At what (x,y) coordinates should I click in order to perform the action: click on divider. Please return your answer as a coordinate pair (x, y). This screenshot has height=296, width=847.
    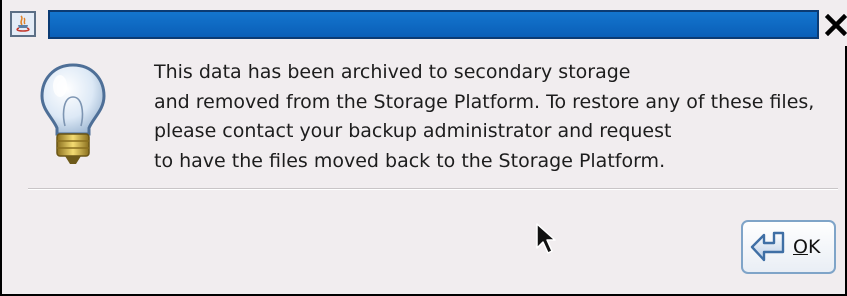
    Looking at the image, I should click on (433, 189).